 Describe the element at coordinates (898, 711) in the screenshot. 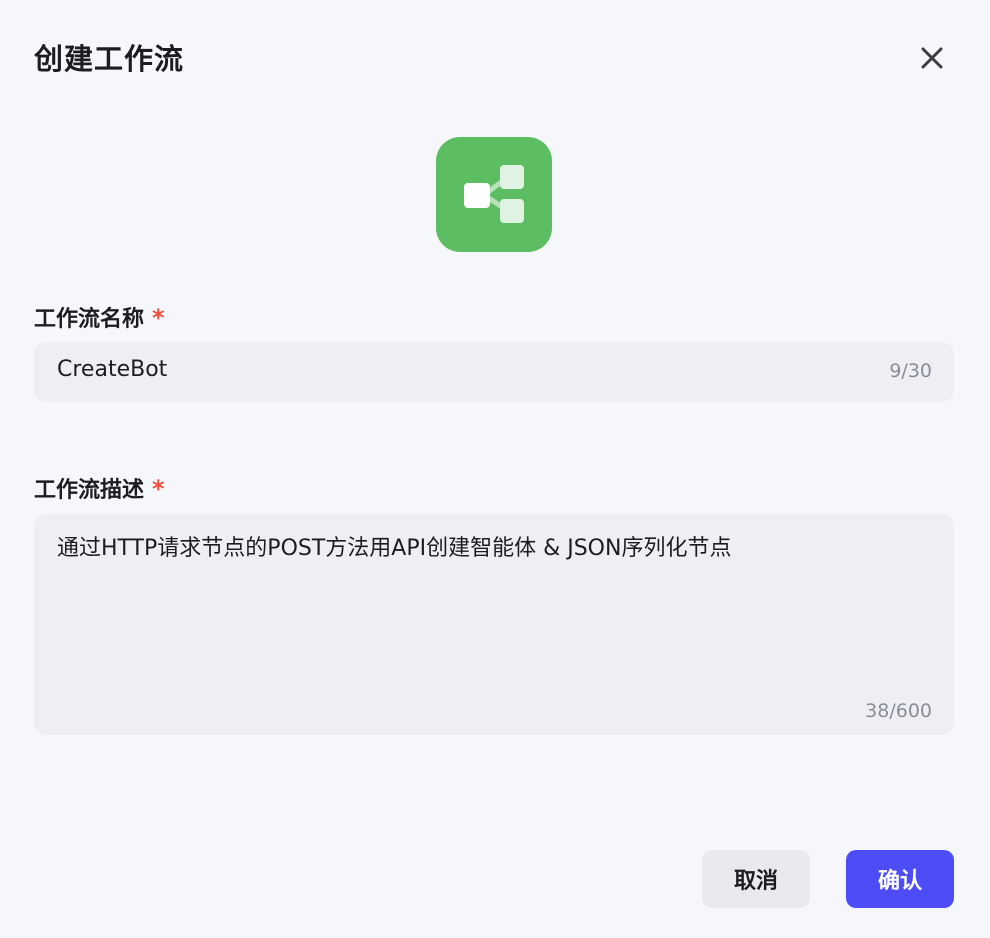

I see `desc-char-counter: 38/600` at that location.